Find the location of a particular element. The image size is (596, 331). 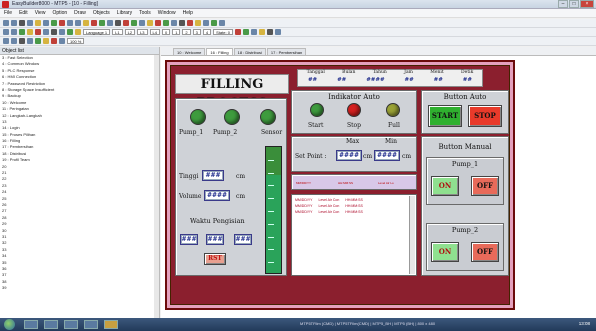

minimize-button: – is located at coordinates (563, 4).